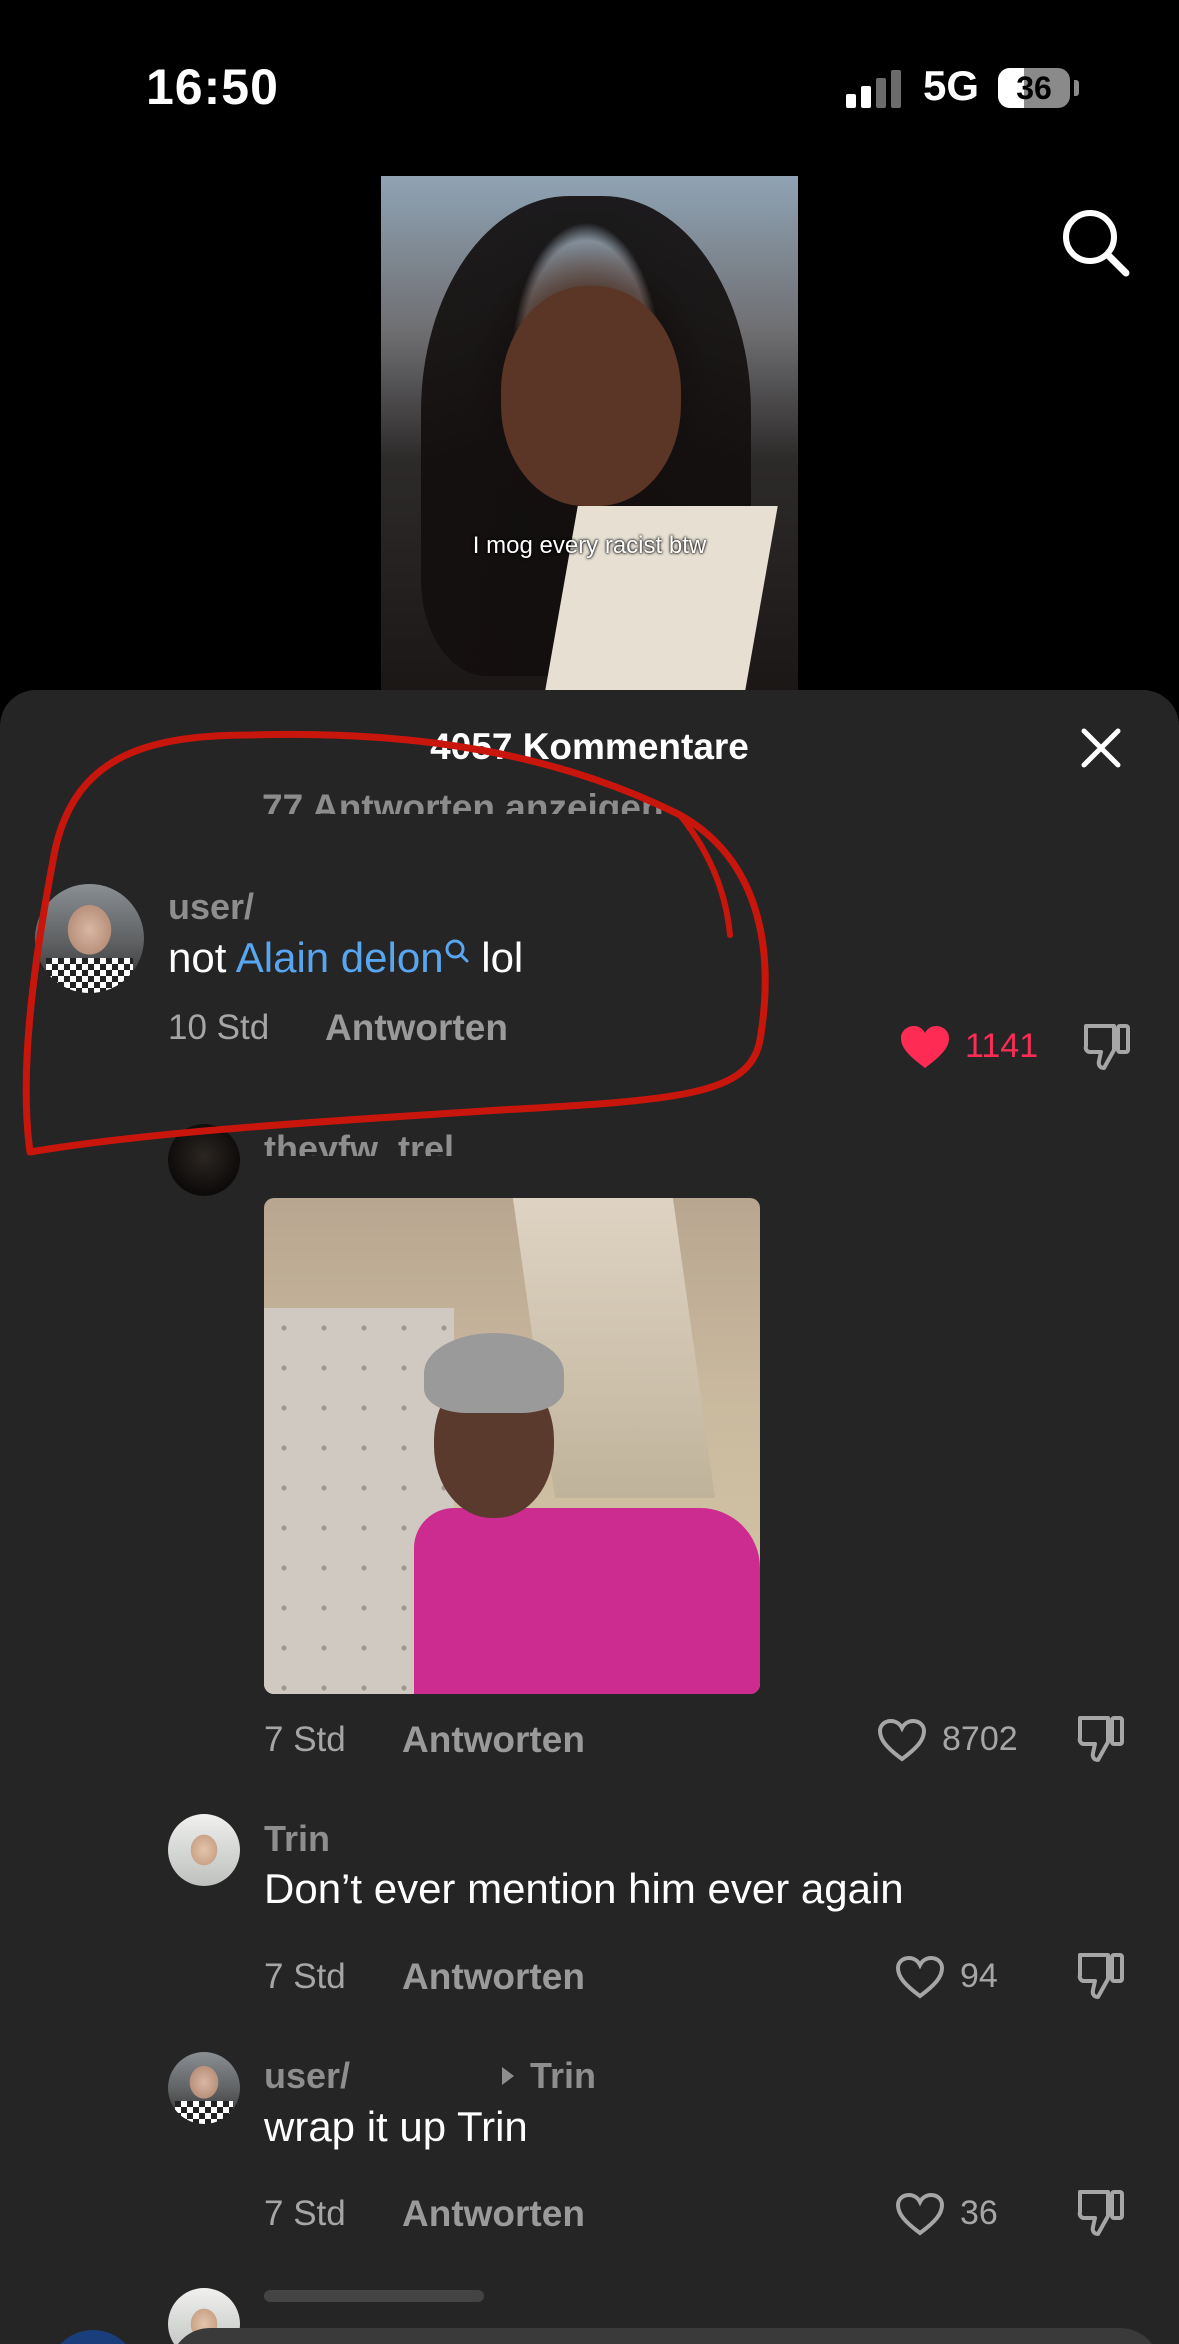 This screenshot has width=1179, height=2344. I want to click on comment-image, so click(512, 1446).